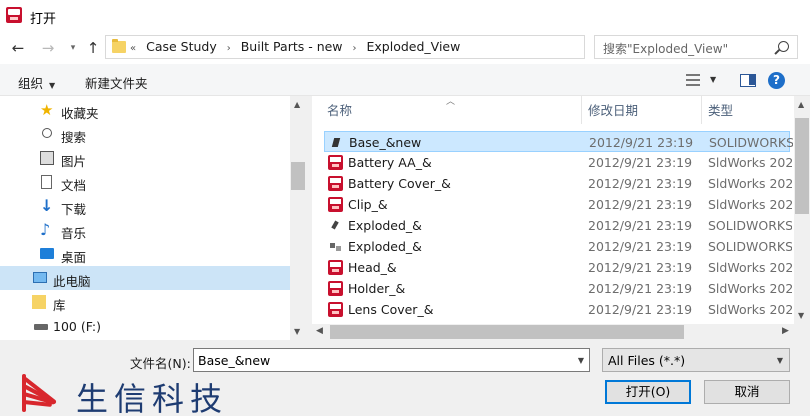 Image resolution: width=810 pixels, height=416 pixels. I want to click on file-name: Battery AA_&, so click(390, 162).